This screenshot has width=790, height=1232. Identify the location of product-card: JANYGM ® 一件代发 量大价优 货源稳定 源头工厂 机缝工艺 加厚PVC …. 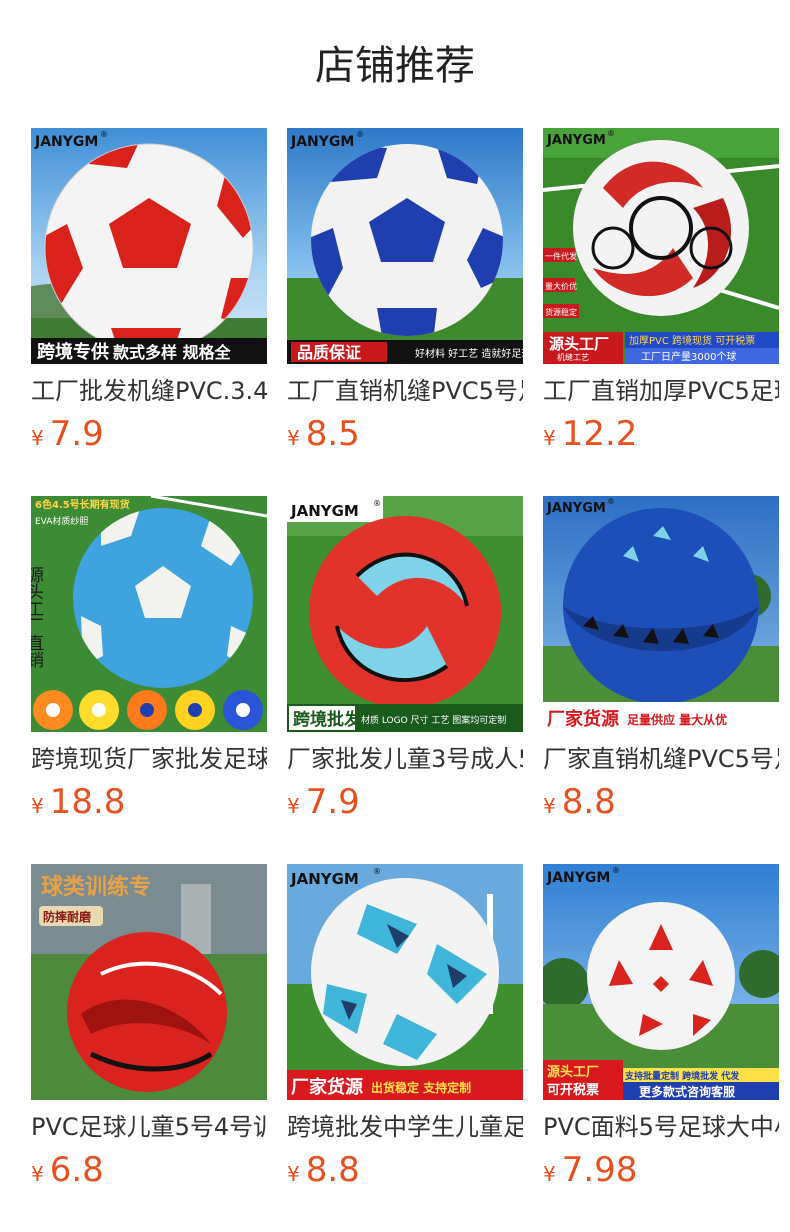
(661, 303).